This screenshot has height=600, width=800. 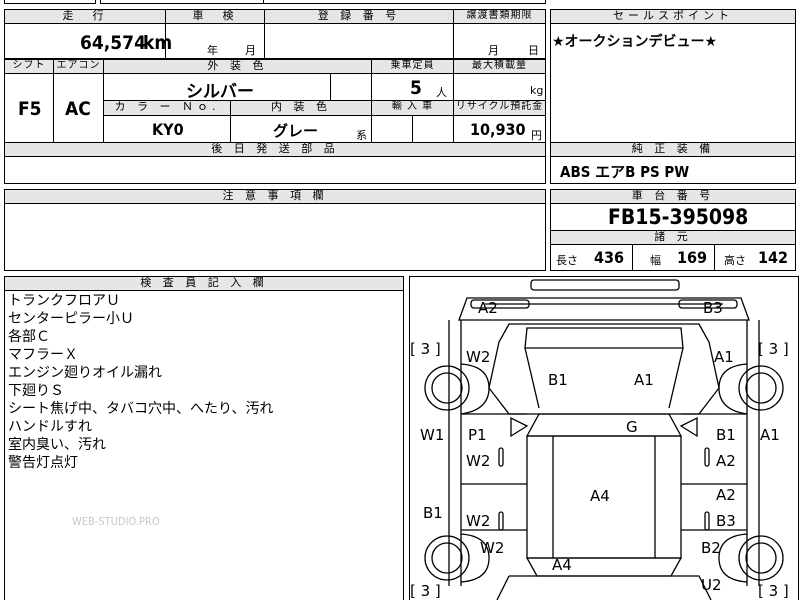 What do you see at coordinates (29, 66) in the screenshot?
I see `shift-header: シフト` at bounding box center [29, 66].